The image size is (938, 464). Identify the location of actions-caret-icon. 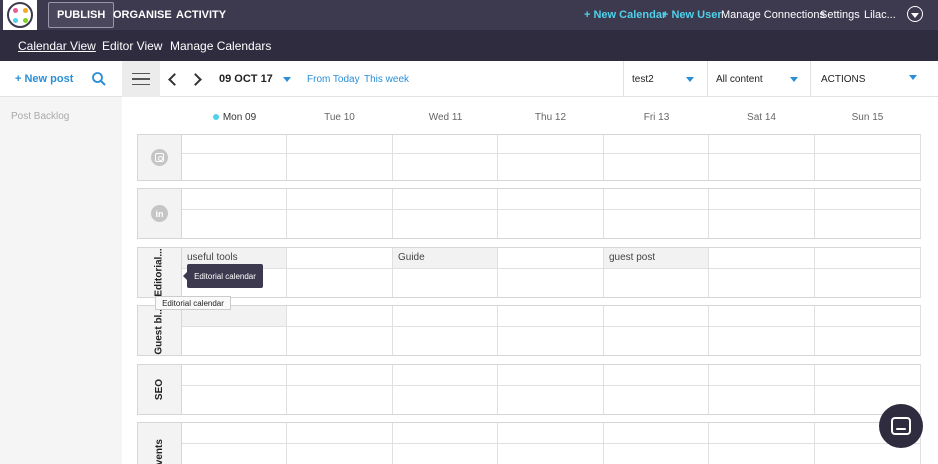
(913, 77).